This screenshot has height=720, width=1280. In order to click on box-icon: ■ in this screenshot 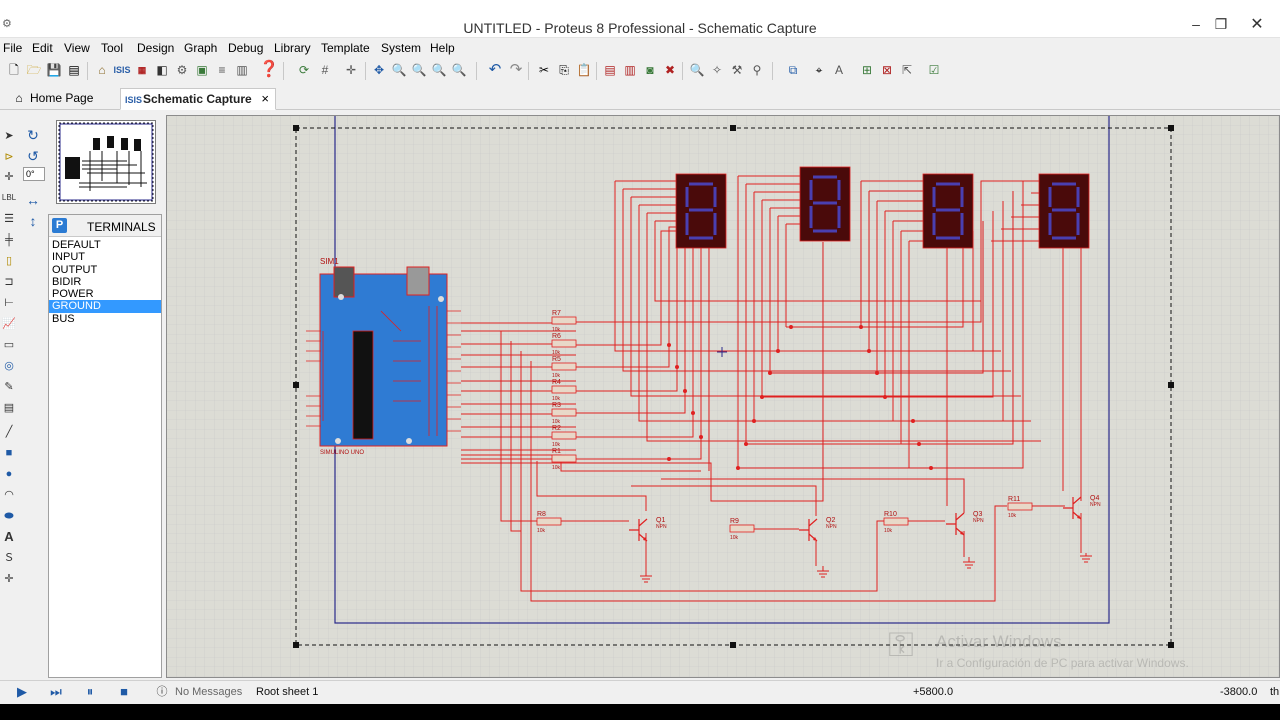, I will do `click(9, 453)`.